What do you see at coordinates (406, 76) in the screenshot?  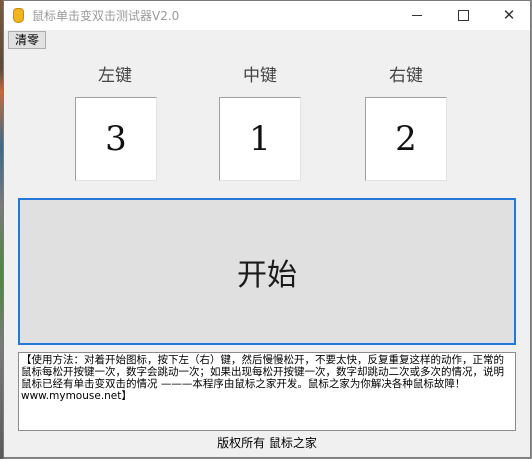 I see `right-button-label: 右键` at bounding box center [406, 76].